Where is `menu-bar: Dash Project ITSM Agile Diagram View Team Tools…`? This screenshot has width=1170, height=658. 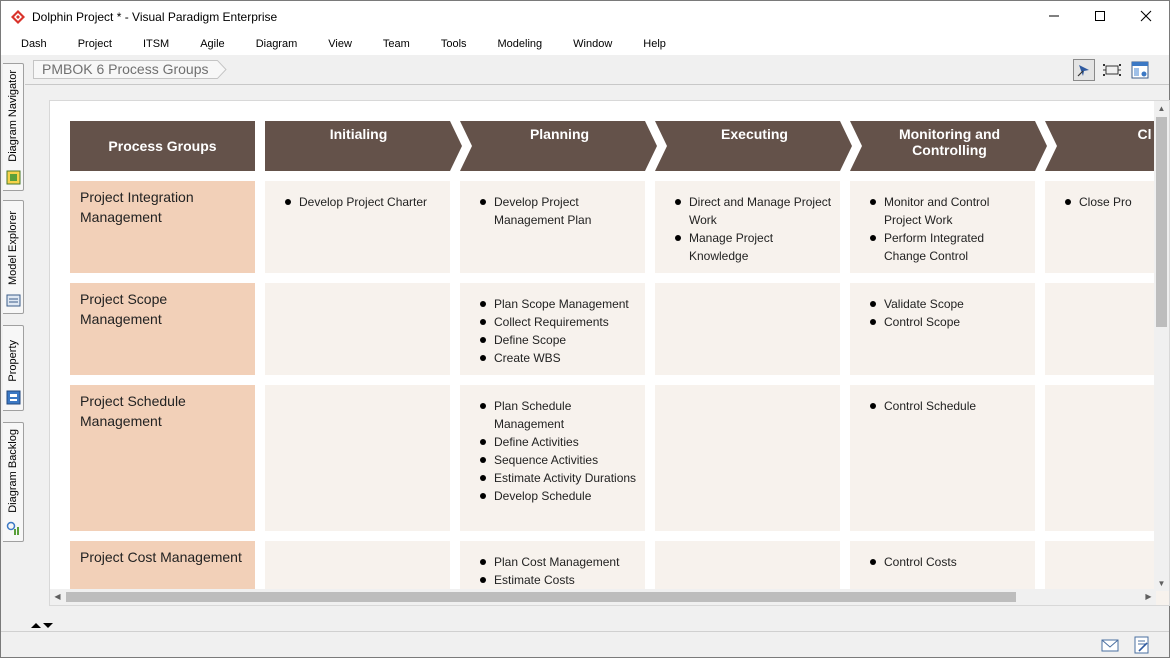 menu-bar: Dash Project ITSM Agile Diagram View Team Tools… is located at coordinates (585, 44).